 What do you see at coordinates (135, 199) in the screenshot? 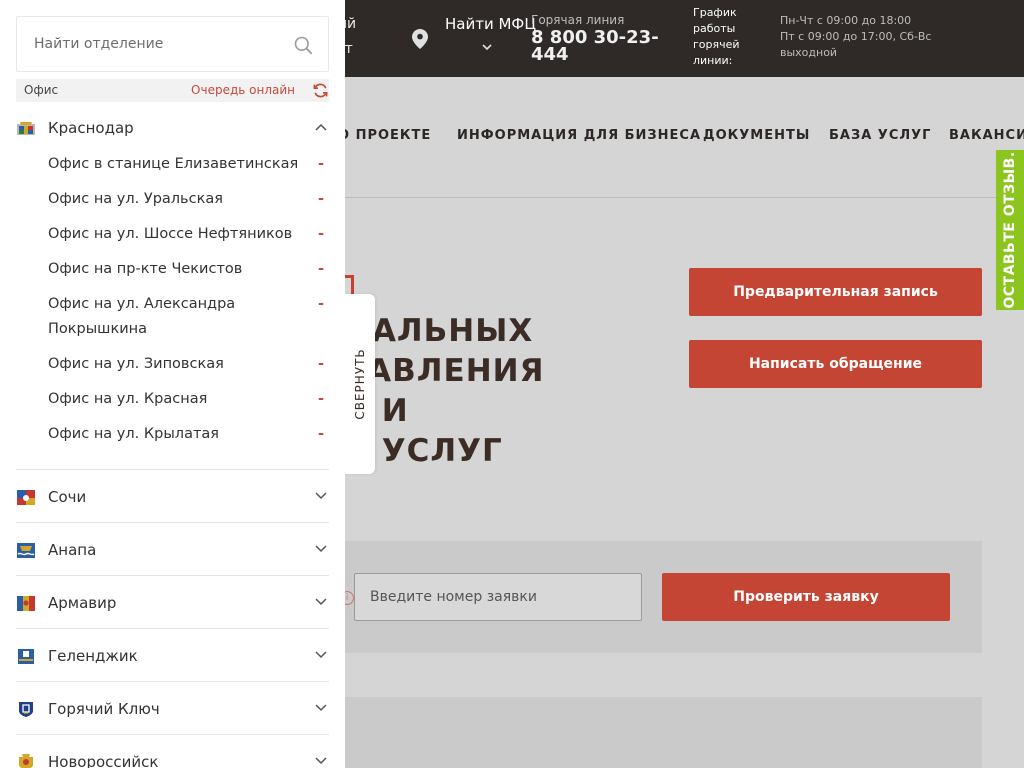
I see `office-name: Офис на ул. Уральская` at bounding box center [135, 199].